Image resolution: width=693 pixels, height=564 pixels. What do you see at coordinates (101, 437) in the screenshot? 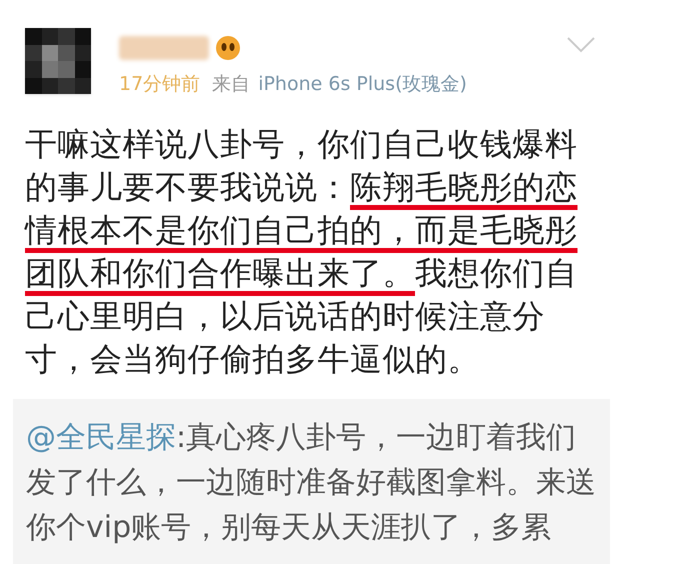
I see `mention-link: @全民星探` at bounding box center [101, 437].